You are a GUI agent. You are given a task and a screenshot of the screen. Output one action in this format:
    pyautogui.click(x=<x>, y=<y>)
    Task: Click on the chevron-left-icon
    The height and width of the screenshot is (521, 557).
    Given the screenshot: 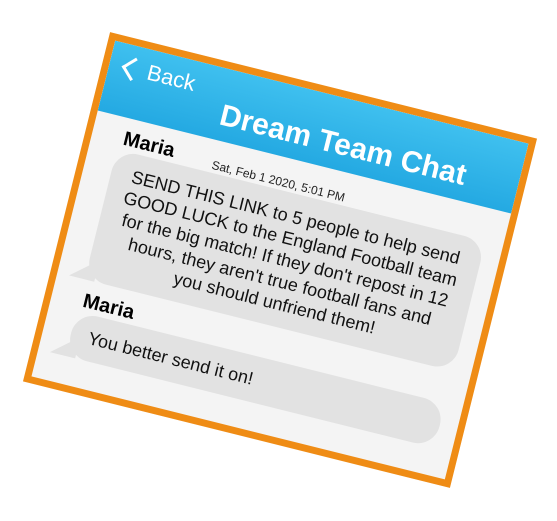 What is the action you would take?
    pyautogui.click(x=133, y=69)
    